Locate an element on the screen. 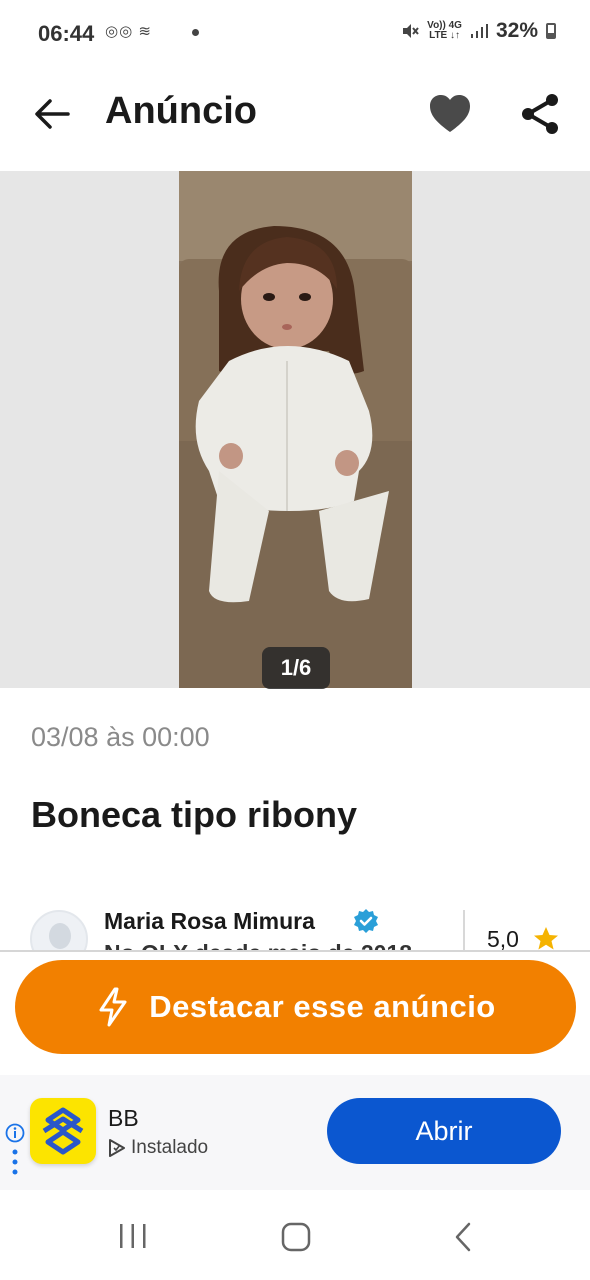 This screenshot has height=1280, width=590. share-icon is located at coordinates (540, 114).